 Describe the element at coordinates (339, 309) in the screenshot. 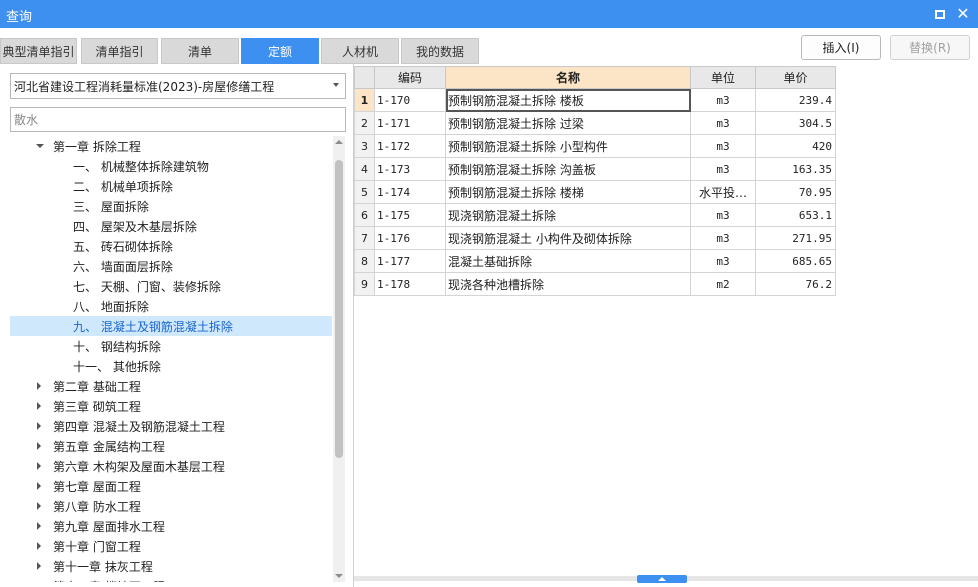

I see `scrollbar-thumb` at that location.